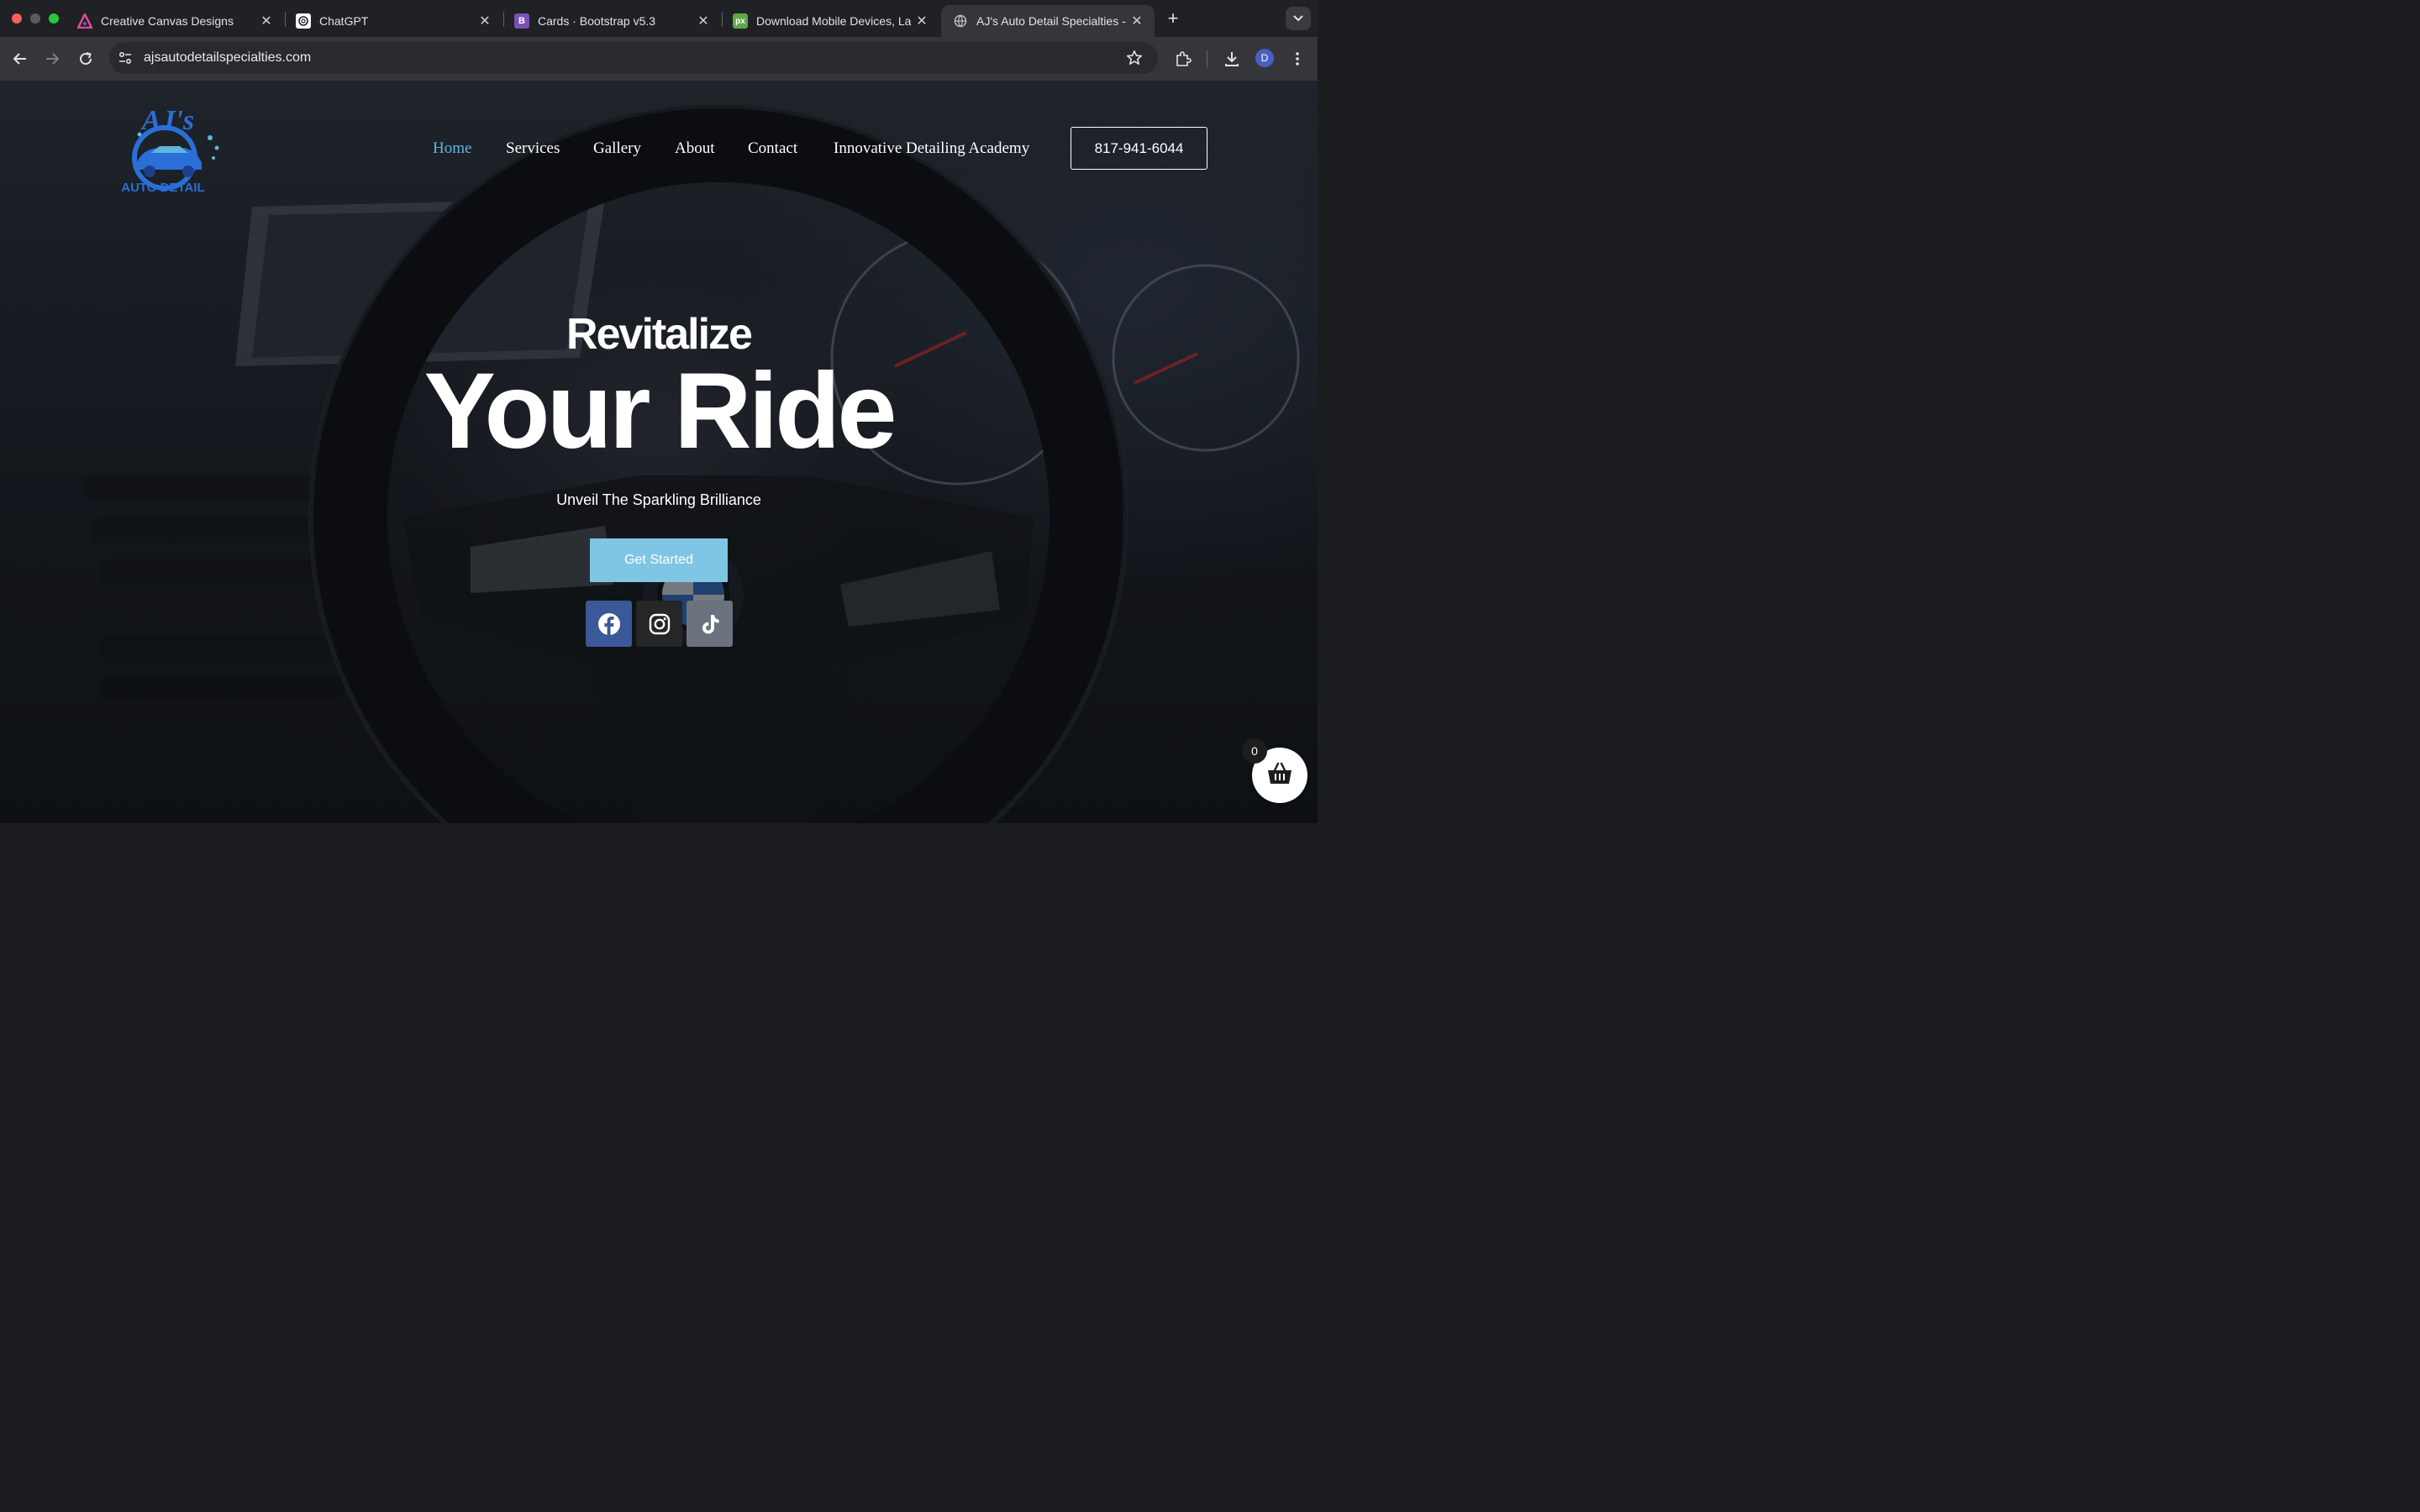 The height and width of the screenshot is (1512, 2420). I want to click on tab-pixeden: px Download Mobile Devices, La ✕, so click(830, 21).